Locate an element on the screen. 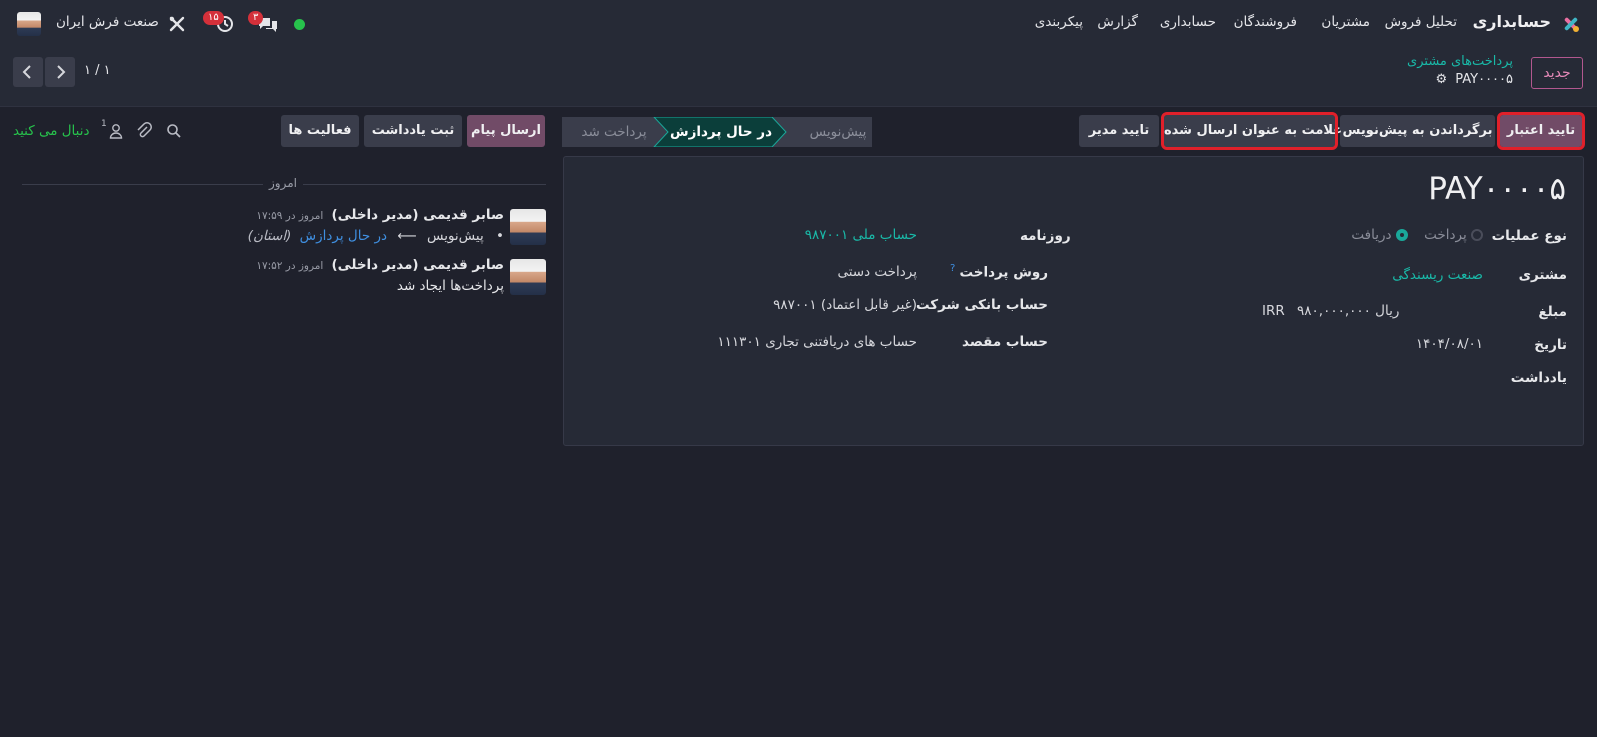 This screenshot has width=1597, height=737. breadcrumb-current: PAY۰۰۰۰۵ is located at coordinates (1484, 79).